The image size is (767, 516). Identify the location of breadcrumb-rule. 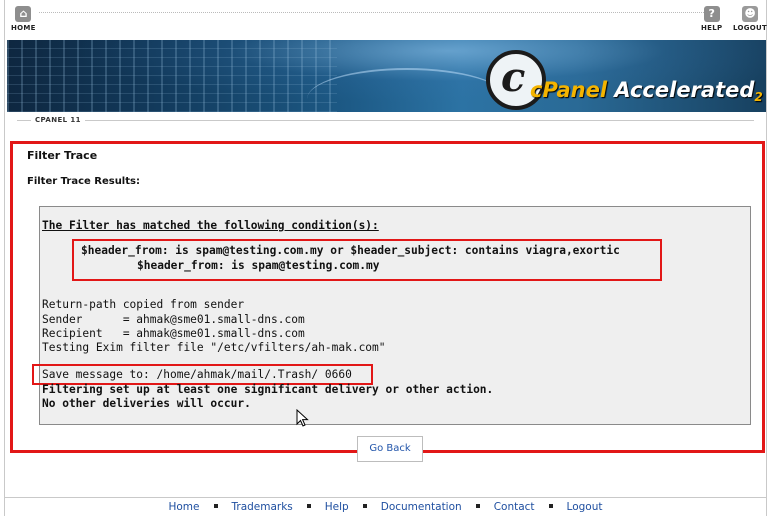
(385, 120).